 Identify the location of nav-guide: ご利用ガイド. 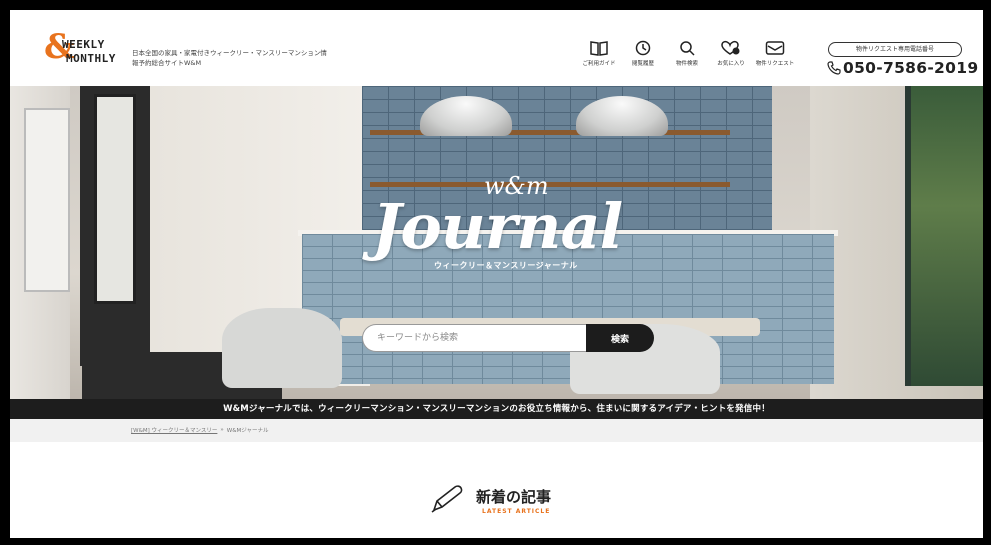
(599, 53).